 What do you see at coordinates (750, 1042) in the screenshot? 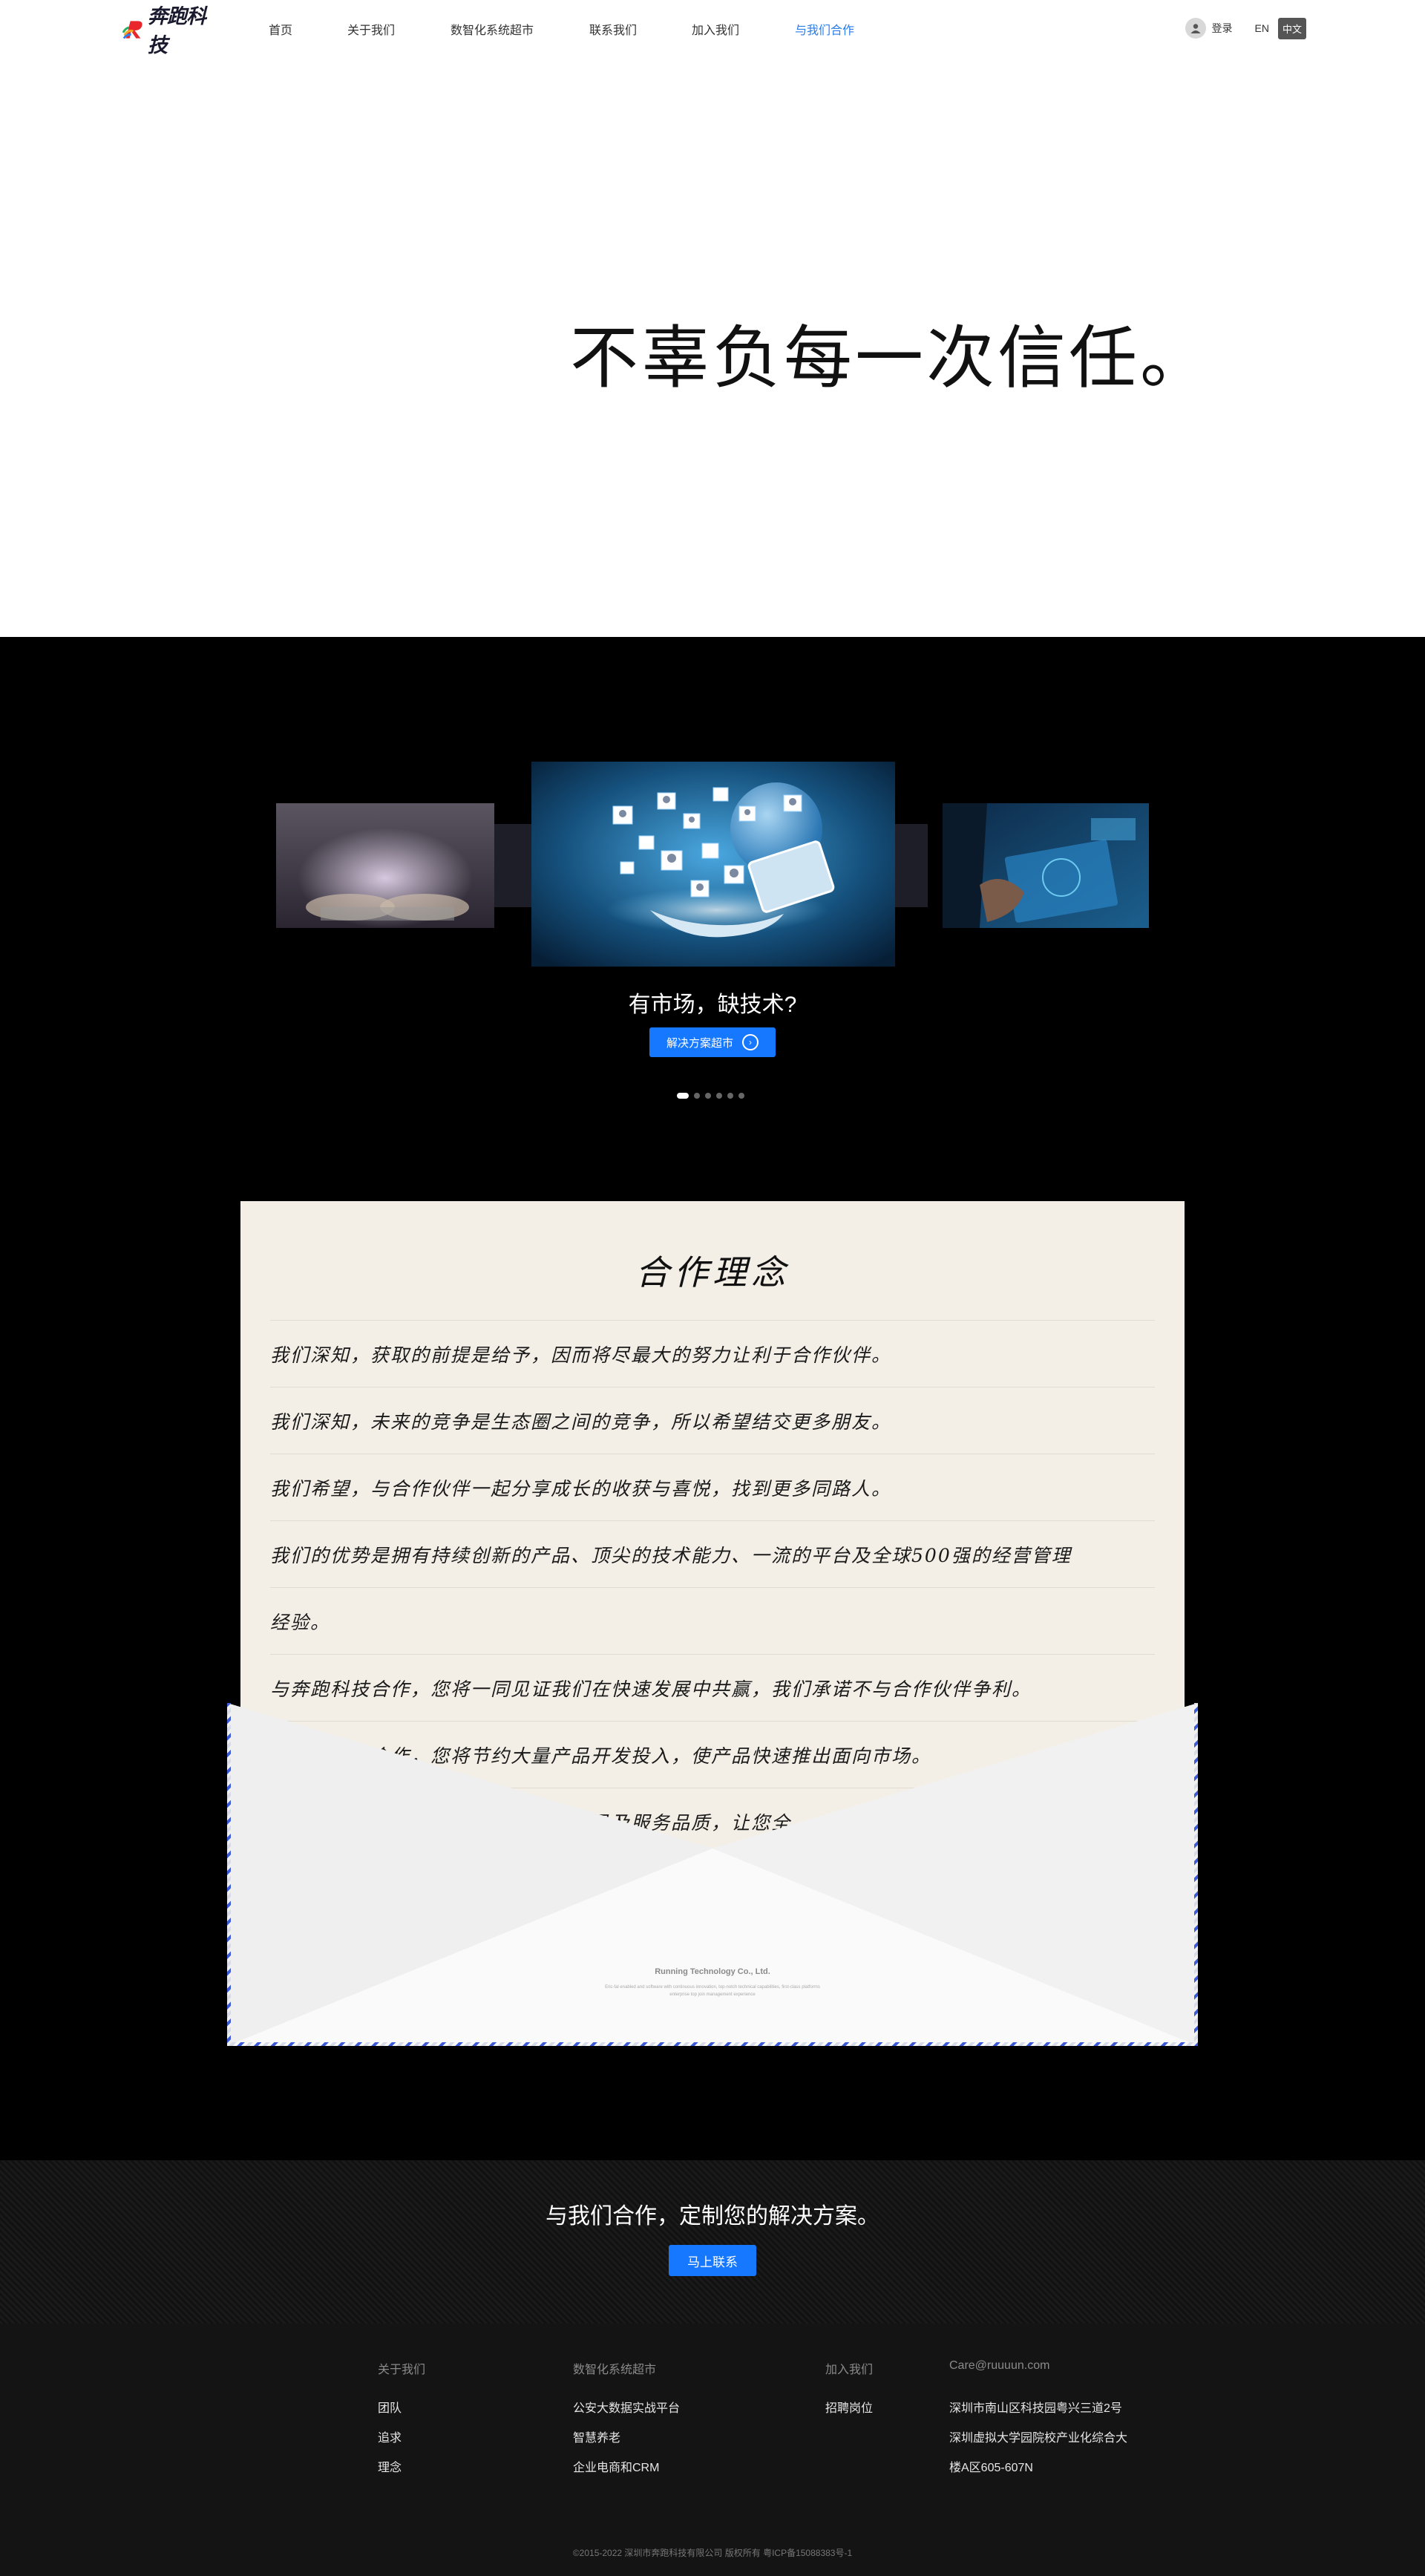
I see `arrow-right-icon: ›` at bounding box center [750, 1042].